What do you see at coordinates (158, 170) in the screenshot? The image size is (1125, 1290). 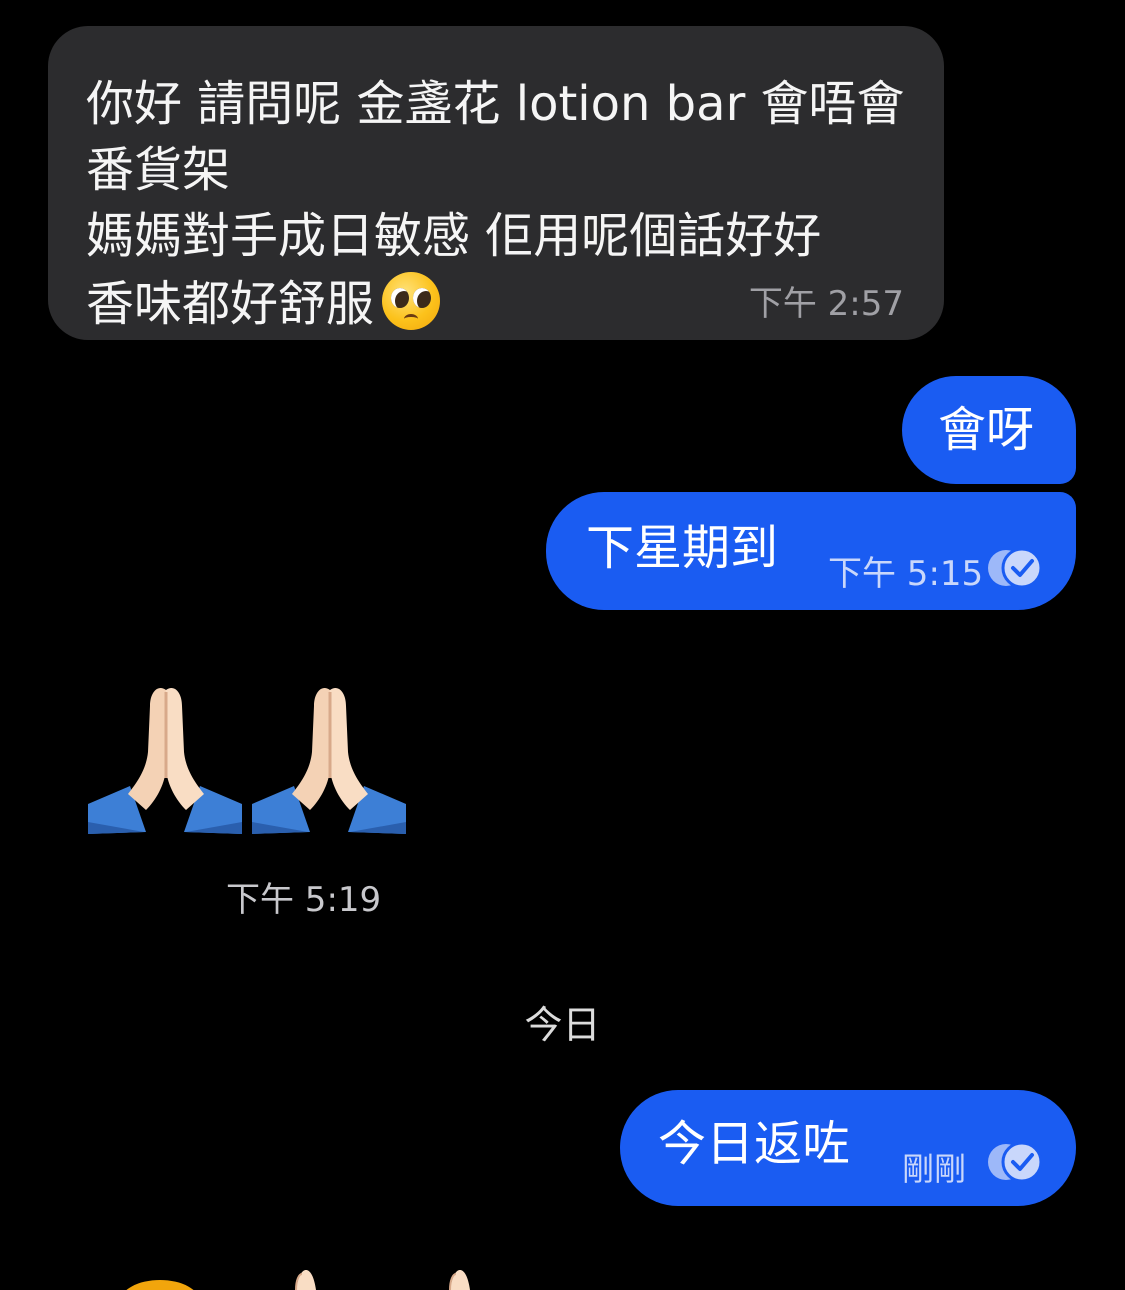 I see `message-text-line: 番貨架` at bounding box center [158, 170].